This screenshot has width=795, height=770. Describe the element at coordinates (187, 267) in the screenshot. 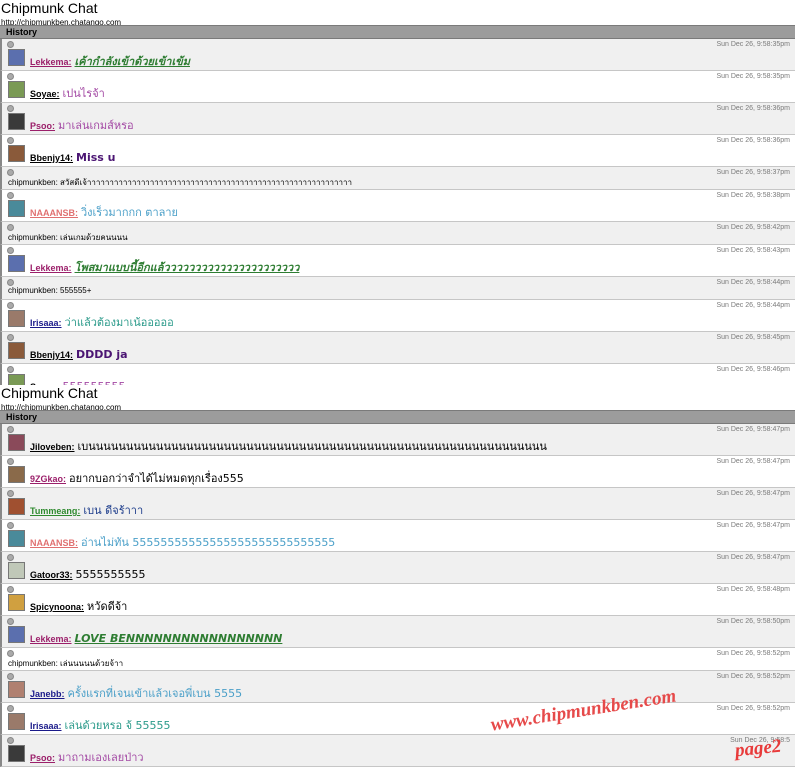

I see `message-text: โพสมาแบบนี้อีกแล้วววววววววววววววววววววว` at that location.